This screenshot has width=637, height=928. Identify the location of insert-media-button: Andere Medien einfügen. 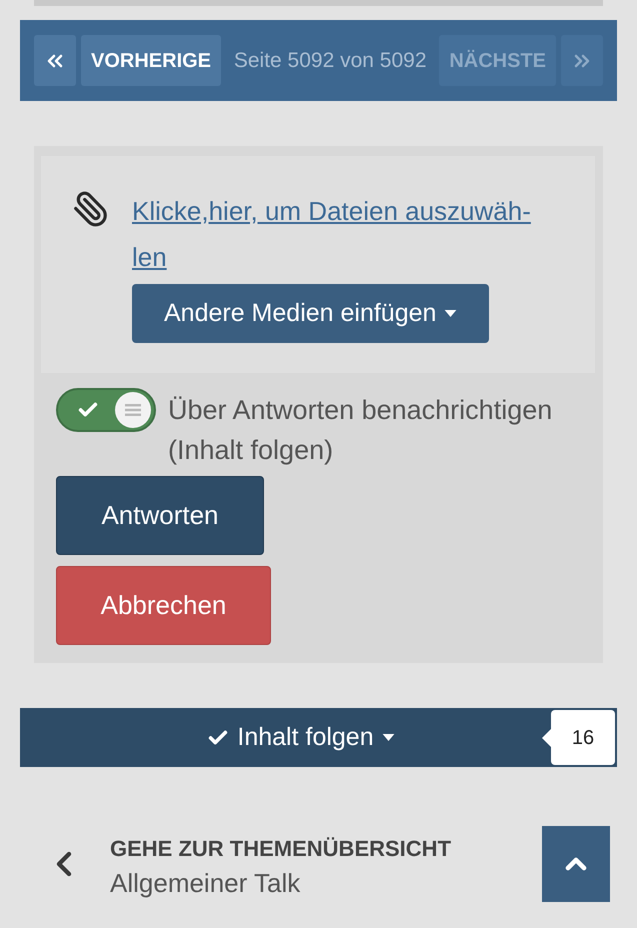
(311, 313).